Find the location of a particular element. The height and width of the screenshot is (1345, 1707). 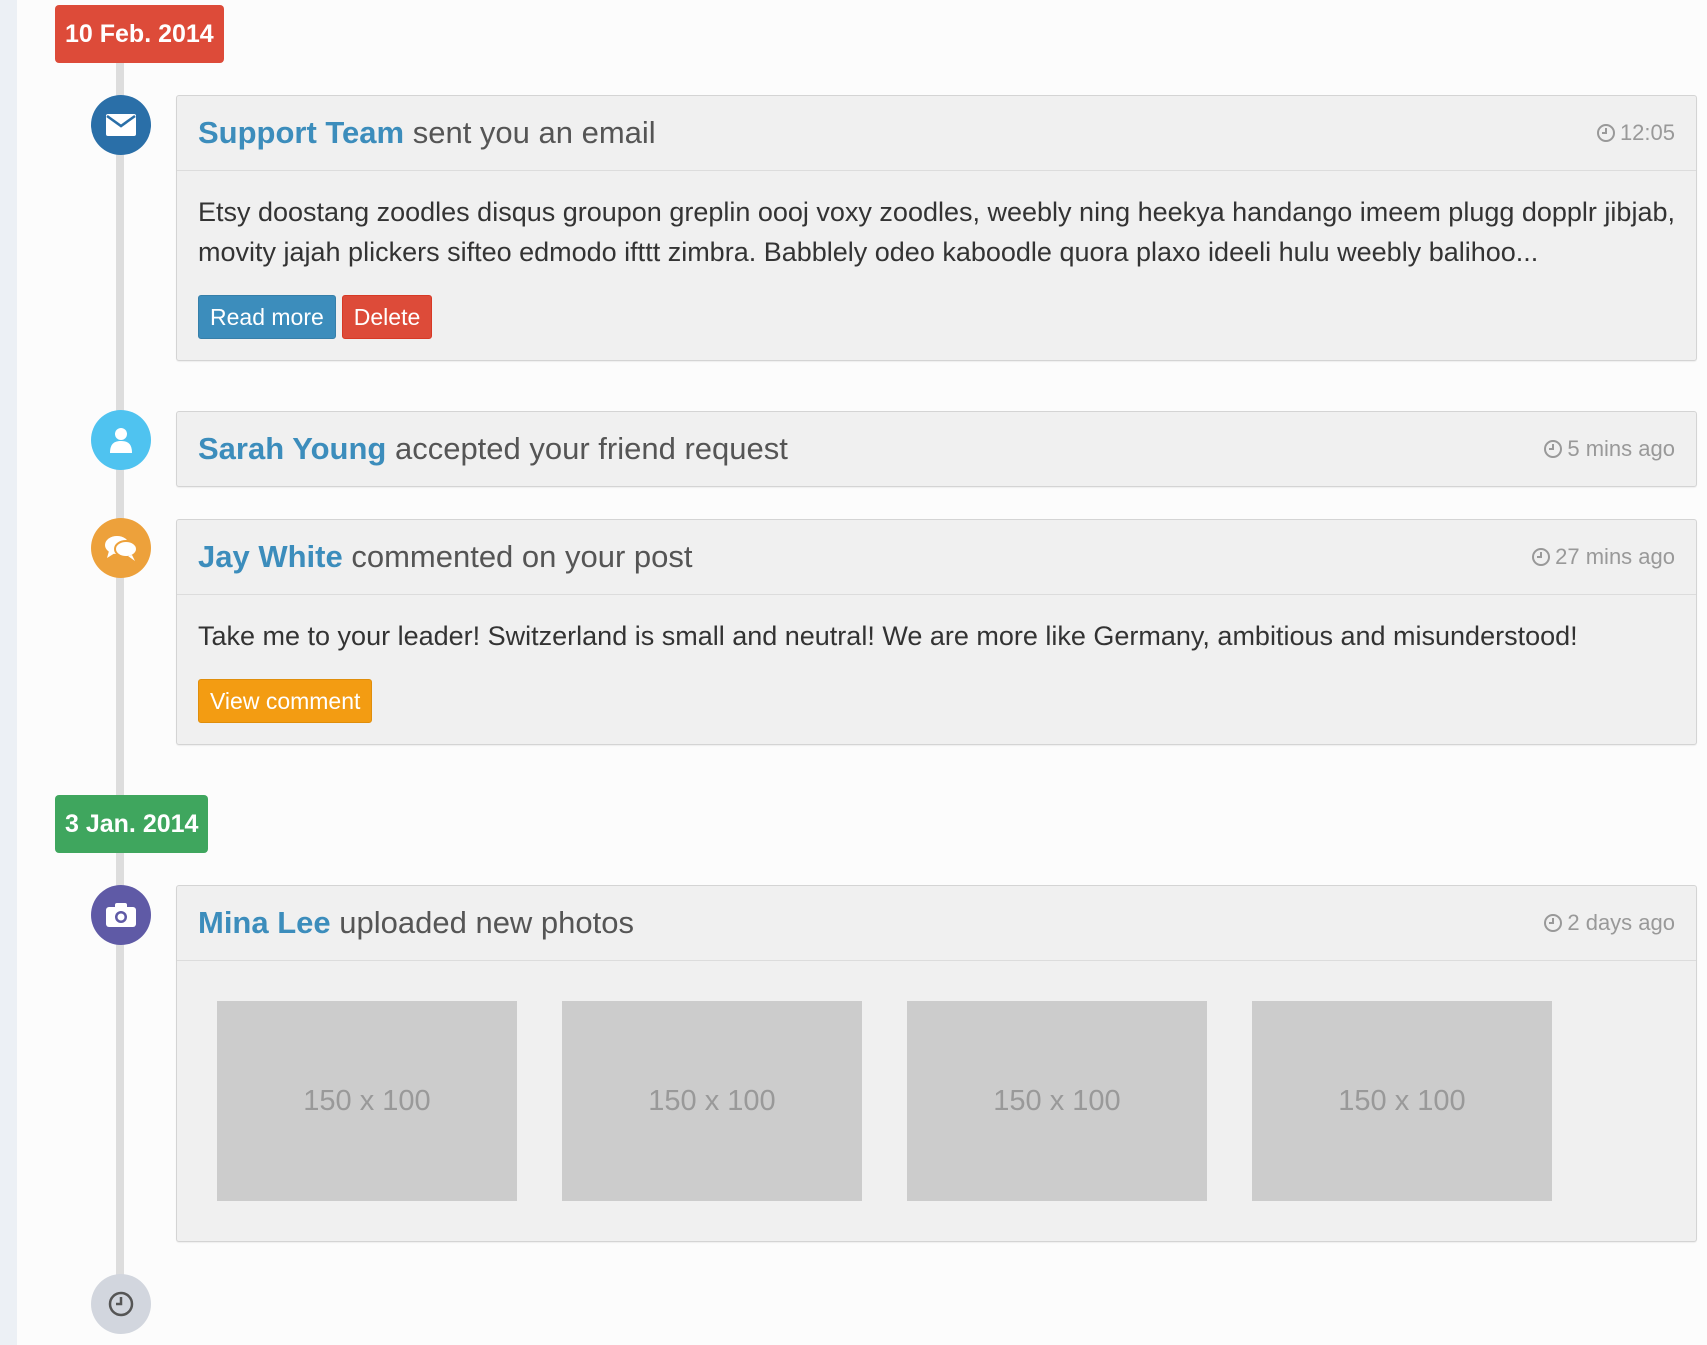

action-text: accepted your friend request is located at coordinates (587, 448).